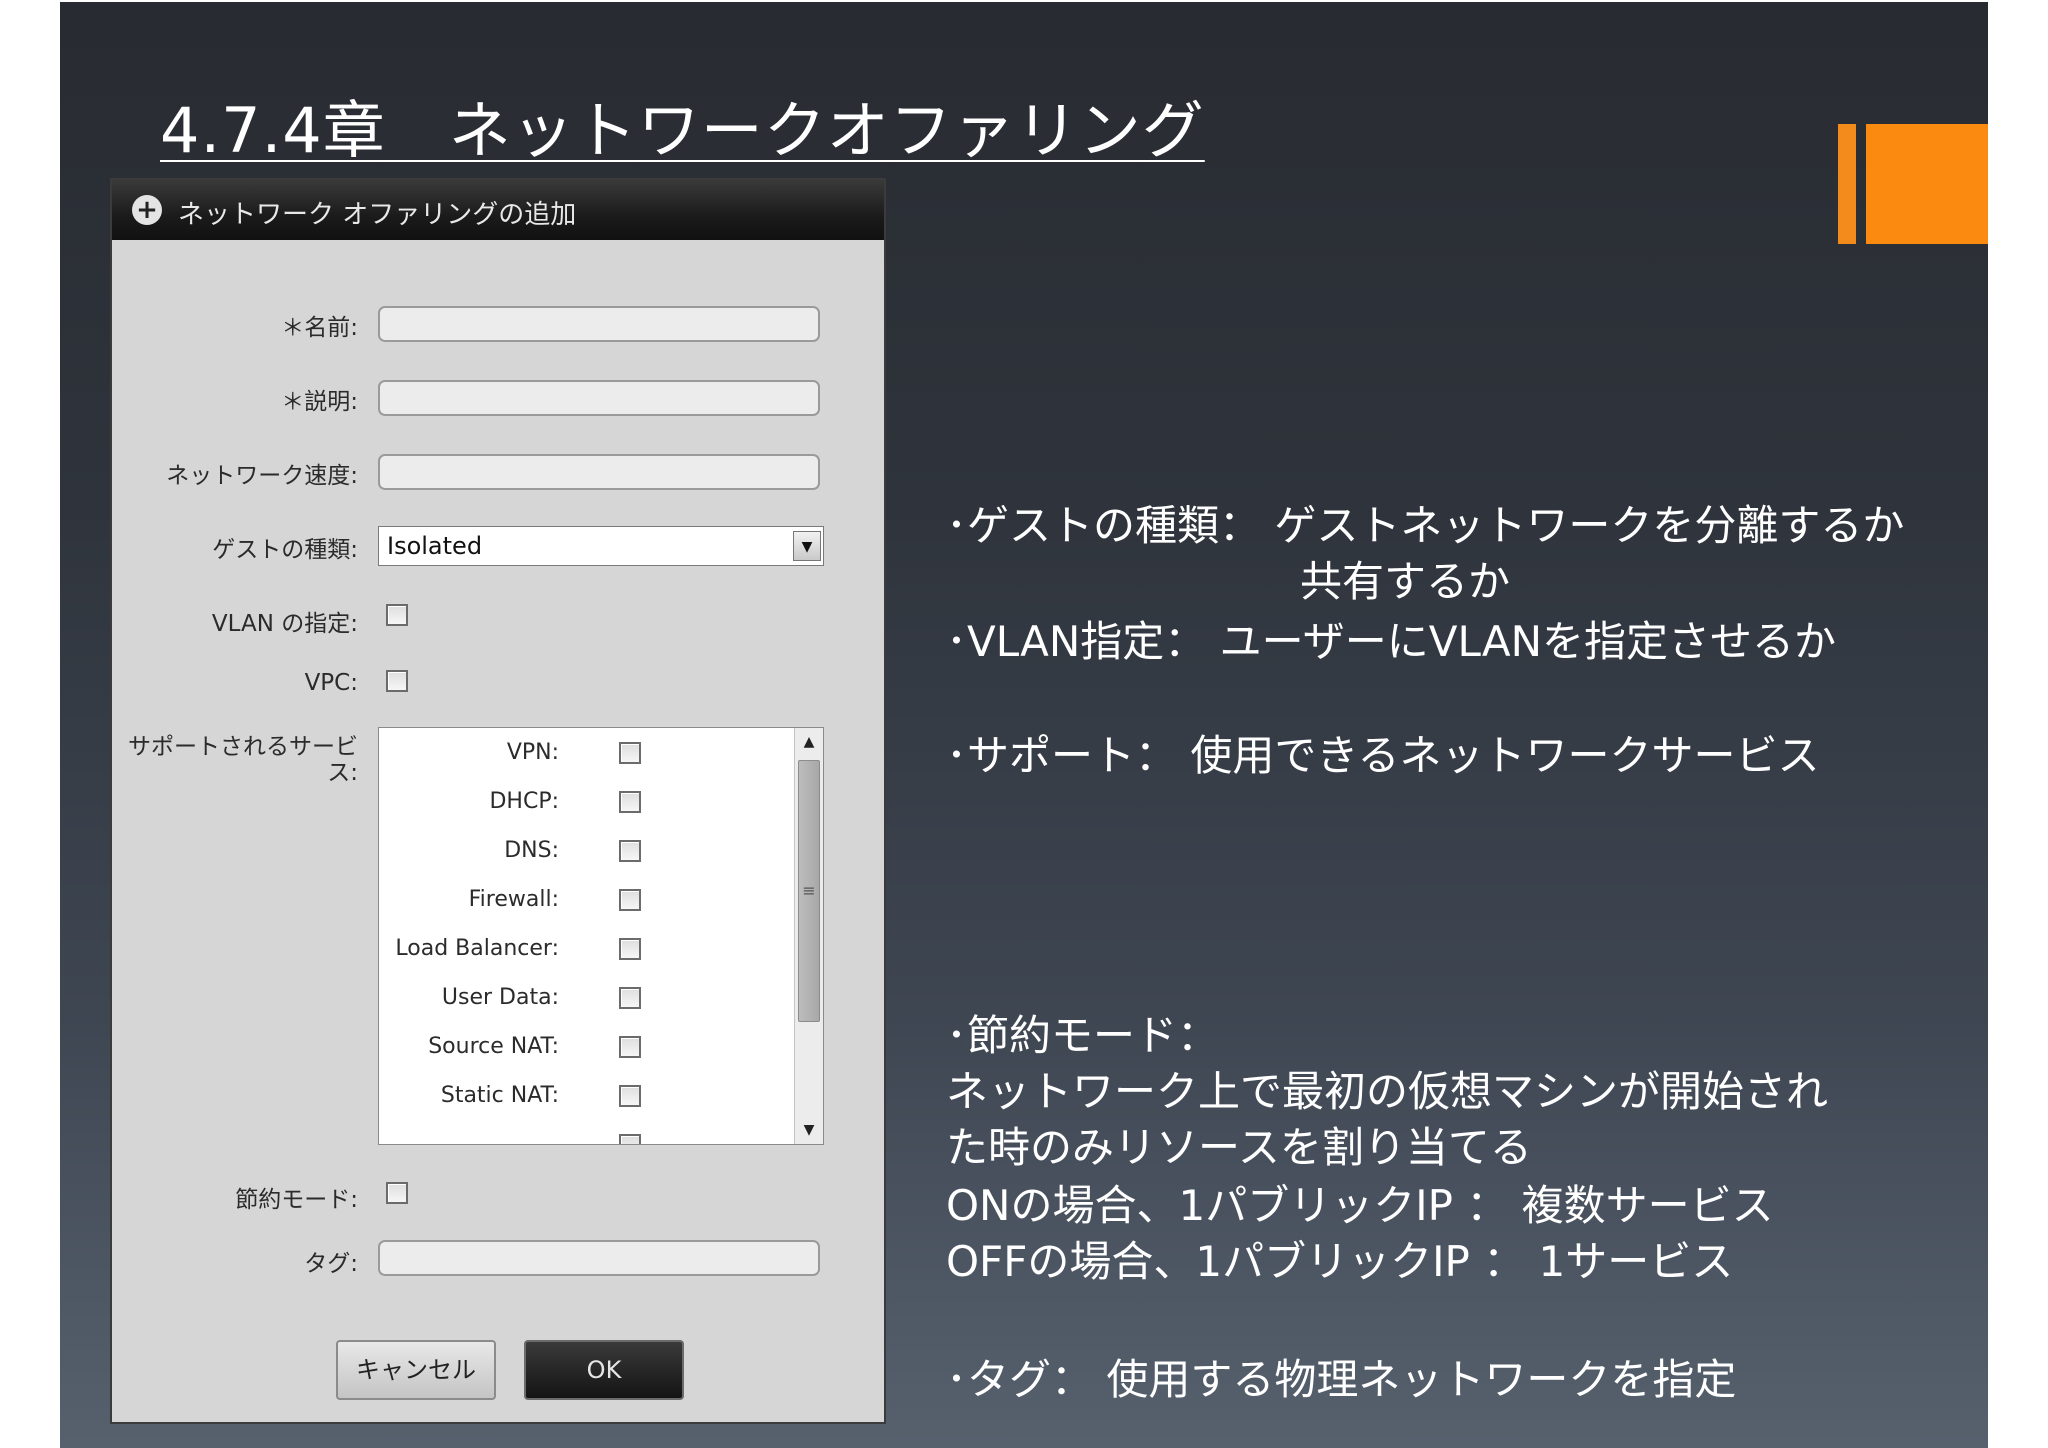 Image resolution: width=2048 pixels, height=1448 pixels. Describe the element at coordinates (584, 851) in the screenshot. I see `service-row-dns: DNS:` at that location.